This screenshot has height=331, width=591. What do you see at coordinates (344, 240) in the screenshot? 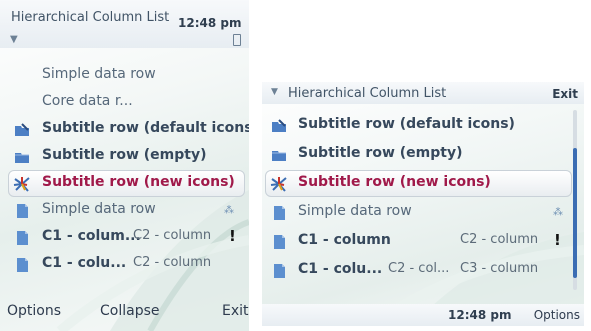
I see `column1-label: C1 - column` at bounding box center [344, 240].